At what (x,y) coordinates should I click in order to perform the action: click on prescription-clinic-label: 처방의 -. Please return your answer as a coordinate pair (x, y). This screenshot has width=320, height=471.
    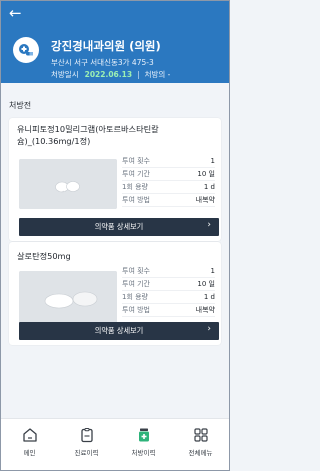
    Looking at the image, I should click on (157, 74).